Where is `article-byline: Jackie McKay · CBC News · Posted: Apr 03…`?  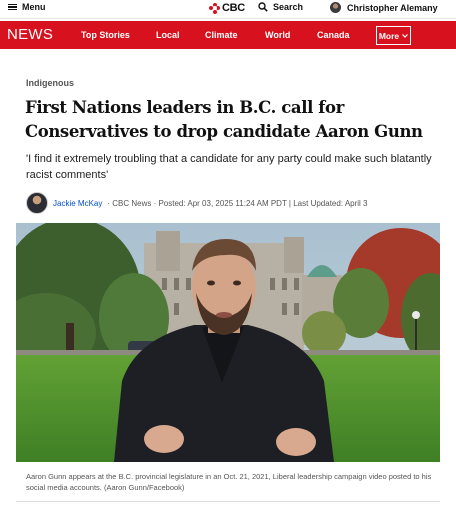
article-byline: Jackie McKay · CBC News · Posted: Apr 03… is located at coordinates (197, 203).